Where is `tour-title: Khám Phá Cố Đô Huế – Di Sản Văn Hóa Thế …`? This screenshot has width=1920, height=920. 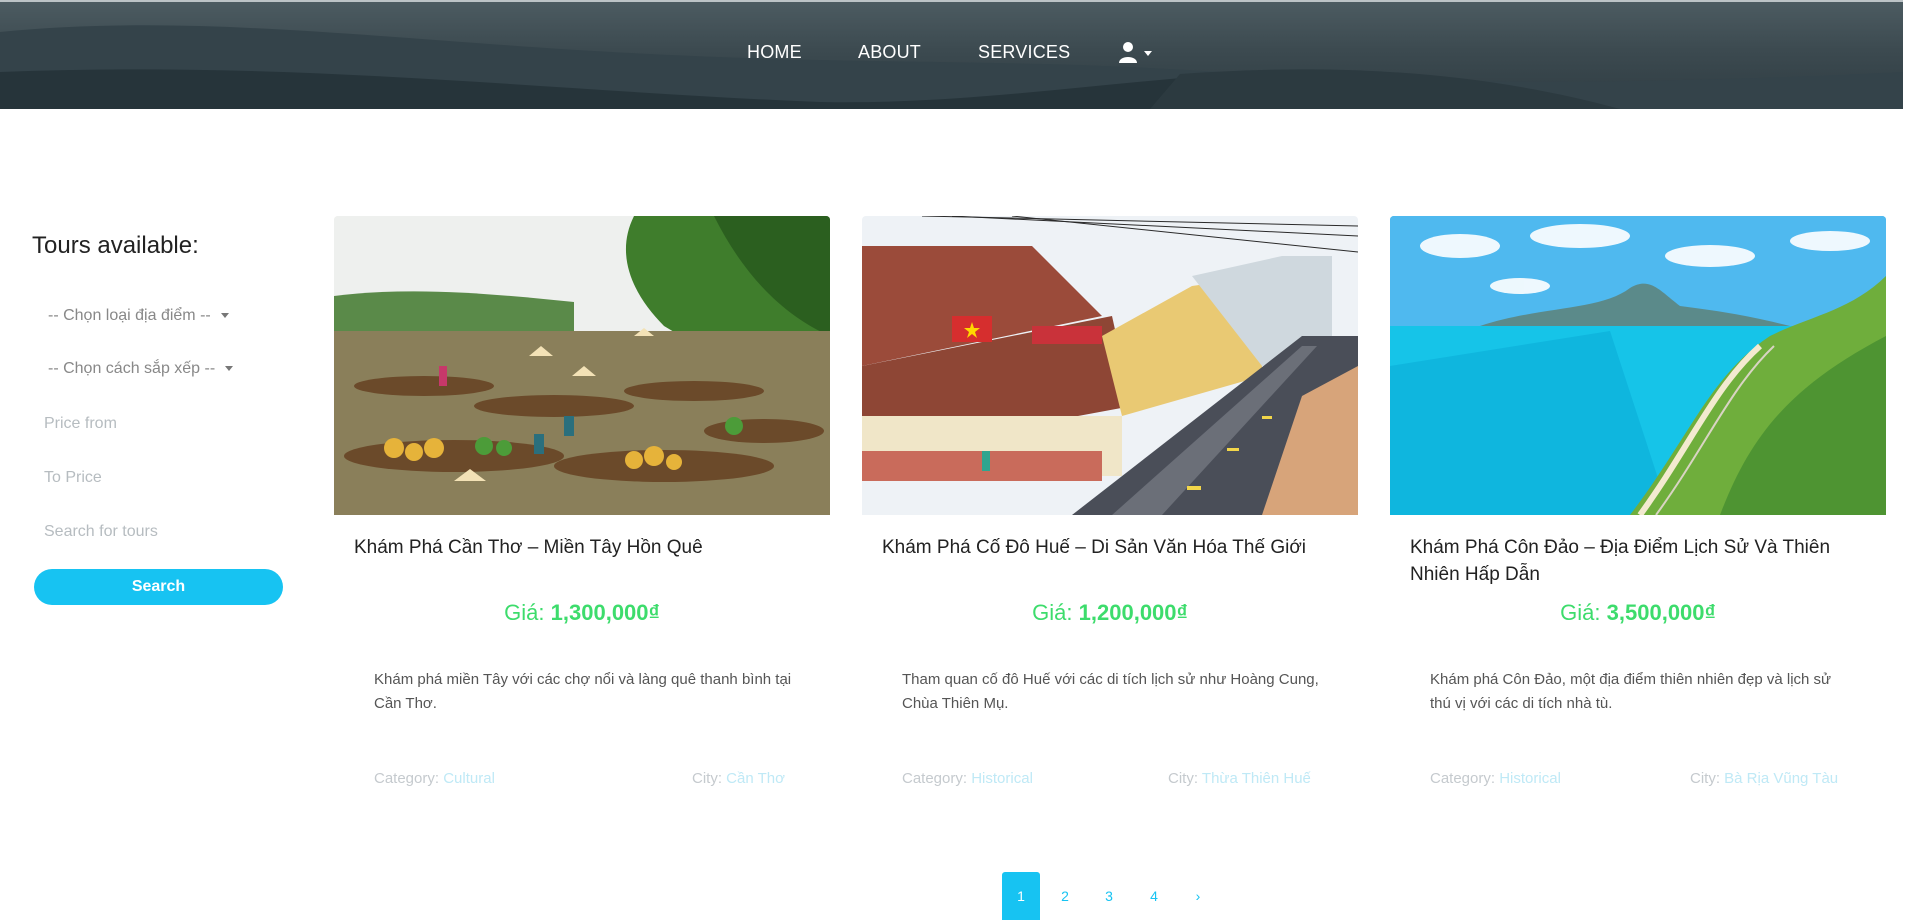 tour-title: Khám Phá Cố Đô Huế – Di Sản Văn Hóa Thế … is located at coordinates (1112, 547).